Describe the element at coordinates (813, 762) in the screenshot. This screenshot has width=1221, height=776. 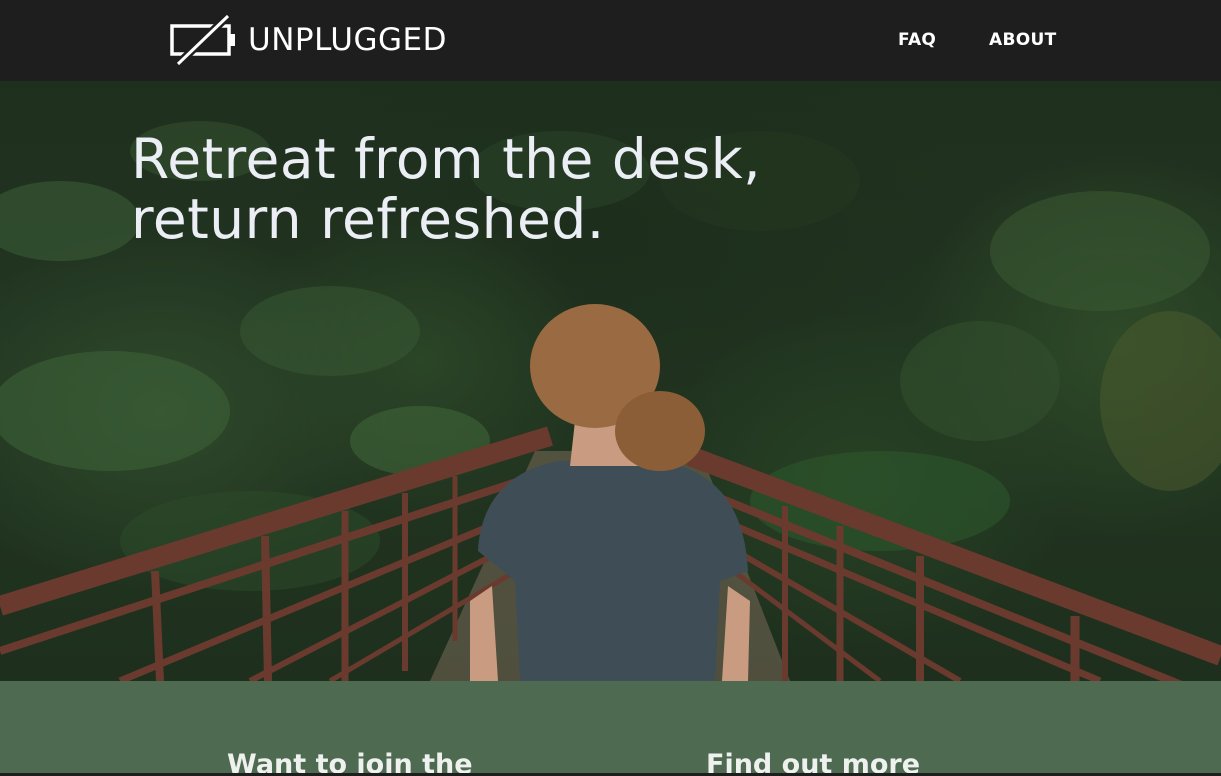
I see `find-out-more-heading: Find out more` at that location.